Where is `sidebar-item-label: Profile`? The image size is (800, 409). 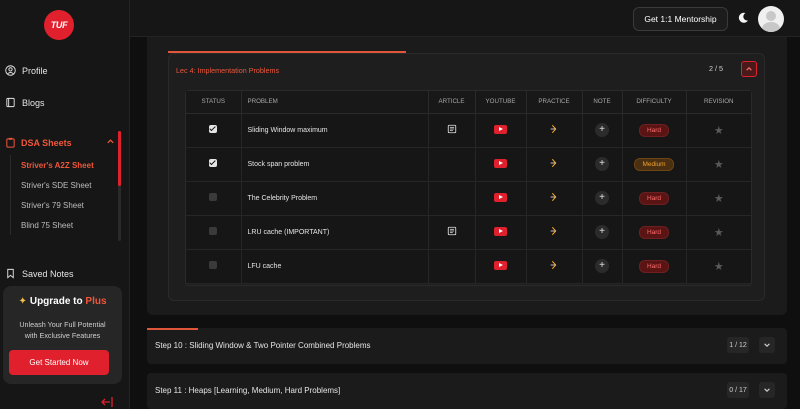 sidebar-item-label: Profile is located at coordinates (35, 70).